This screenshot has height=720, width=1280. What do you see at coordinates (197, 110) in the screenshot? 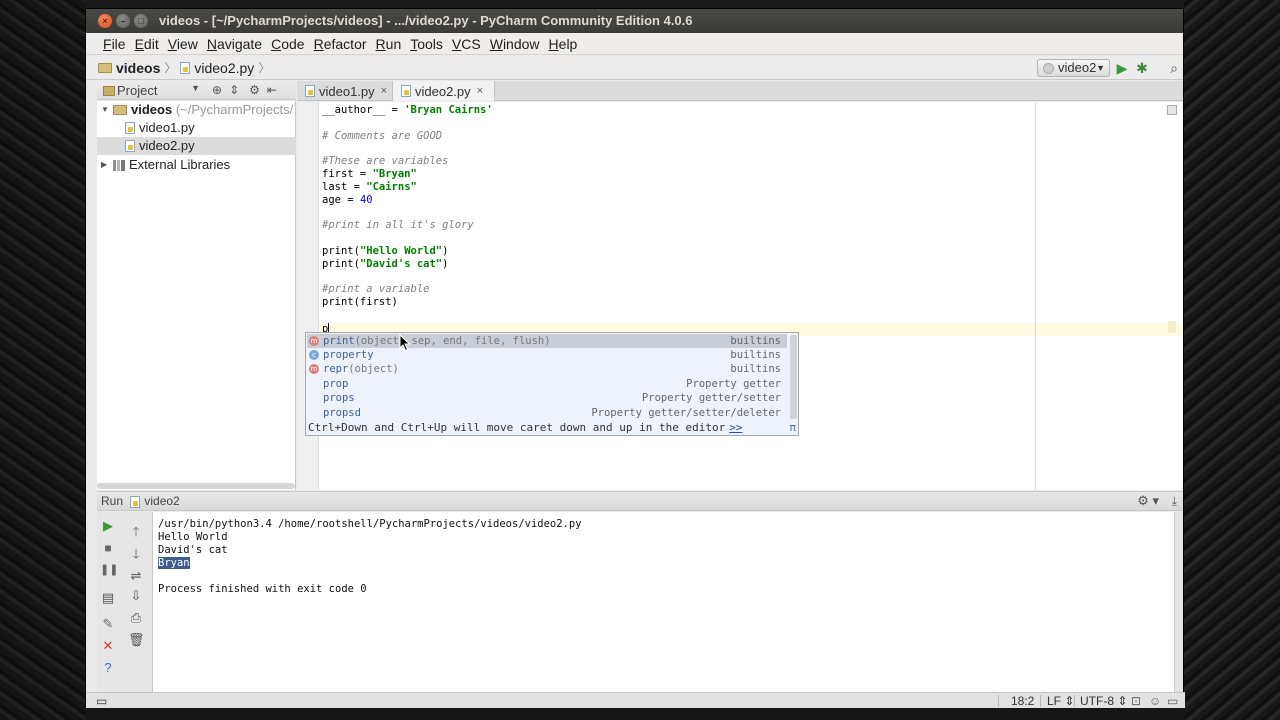
I see `tree-item-root: ▼ videos (~/PycharmProjects/` at bounding box center [197, 110].